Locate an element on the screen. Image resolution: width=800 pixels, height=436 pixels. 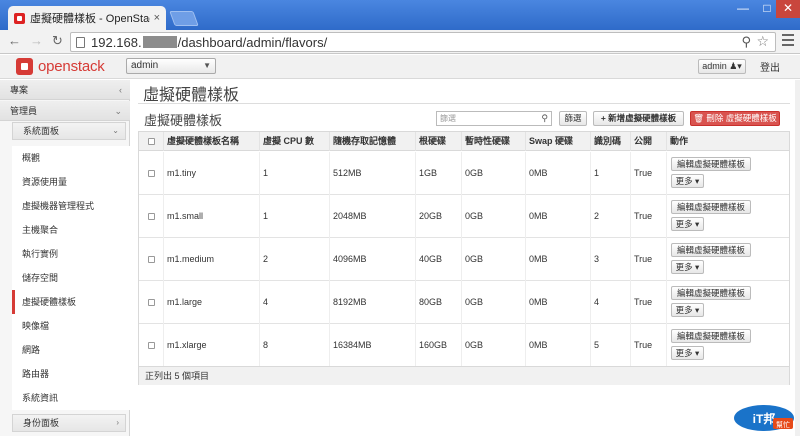
page-icon is located at coordinates (80, 42).